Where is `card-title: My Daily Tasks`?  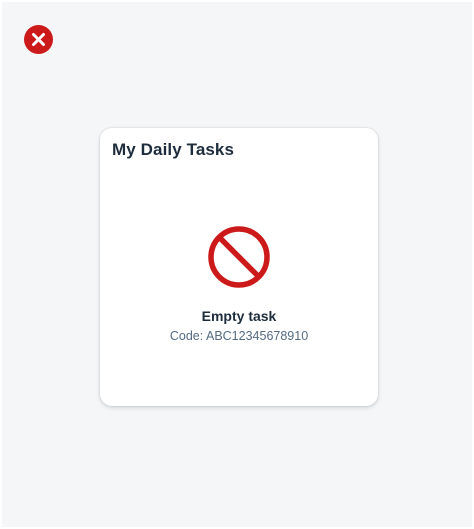
card-title: My Daily Tasks is located at coordinates (173, 149).